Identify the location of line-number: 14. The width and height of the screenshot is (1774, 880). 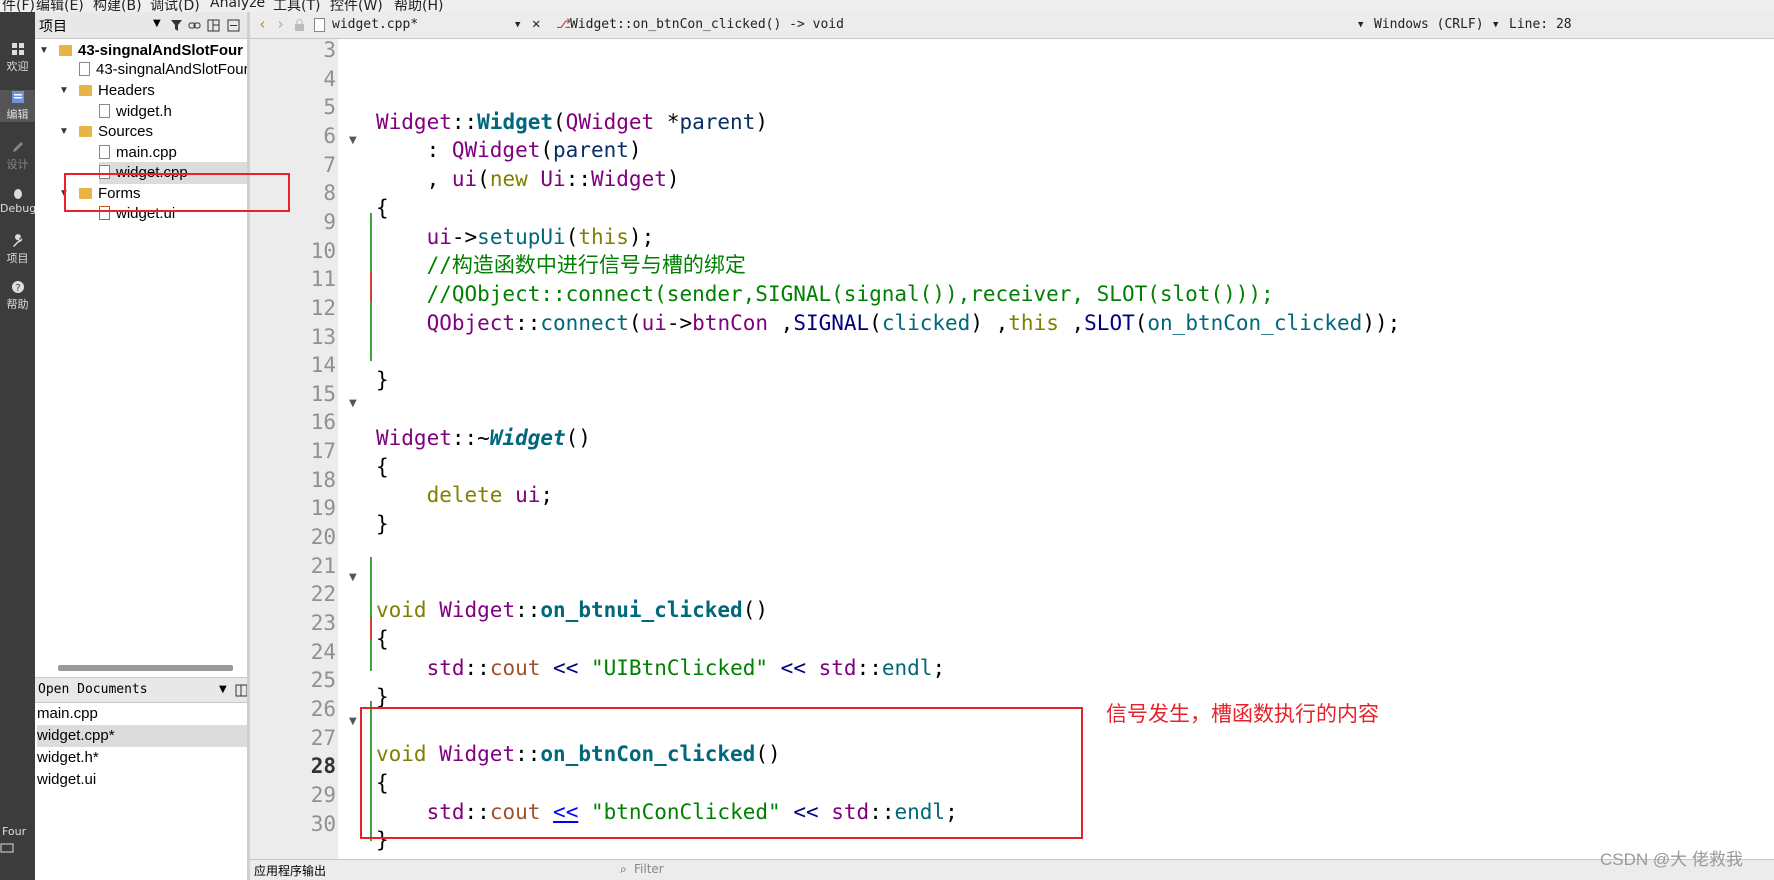
(323, 365).